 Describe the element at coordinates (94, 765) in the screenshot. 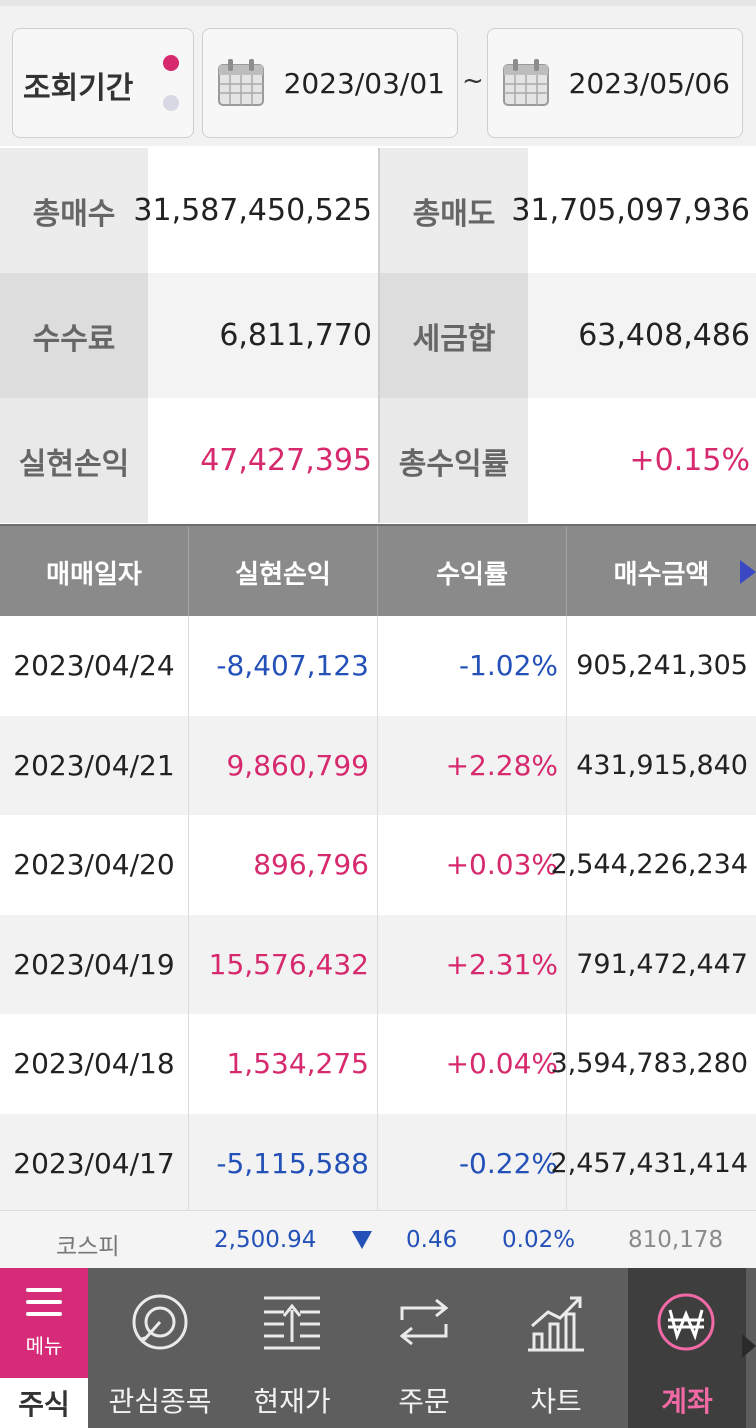

I see `trade-date-cell: 2023/04/21` at that location.